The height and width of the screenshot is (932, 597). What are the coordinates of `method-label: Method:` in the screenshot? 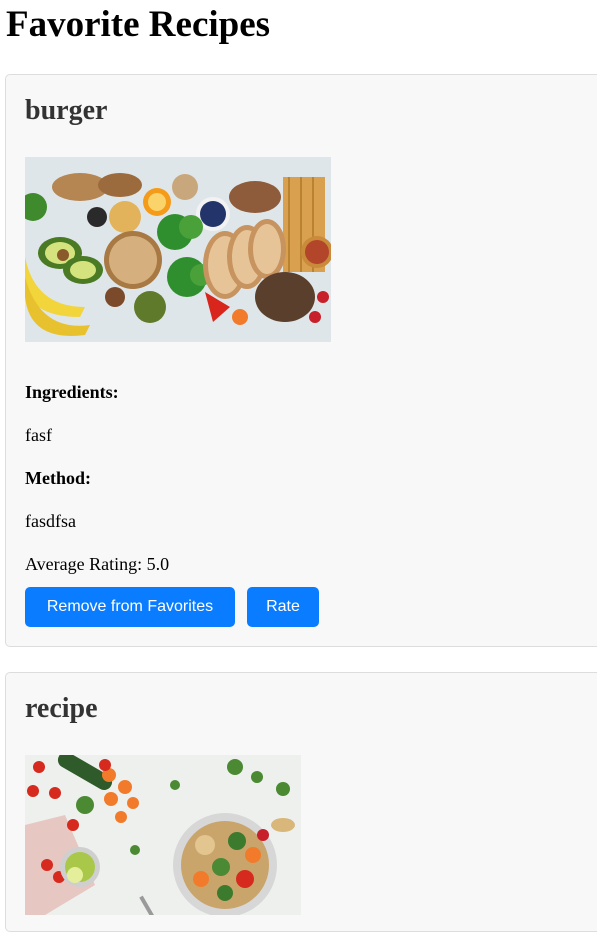 It's located at (58, 478).